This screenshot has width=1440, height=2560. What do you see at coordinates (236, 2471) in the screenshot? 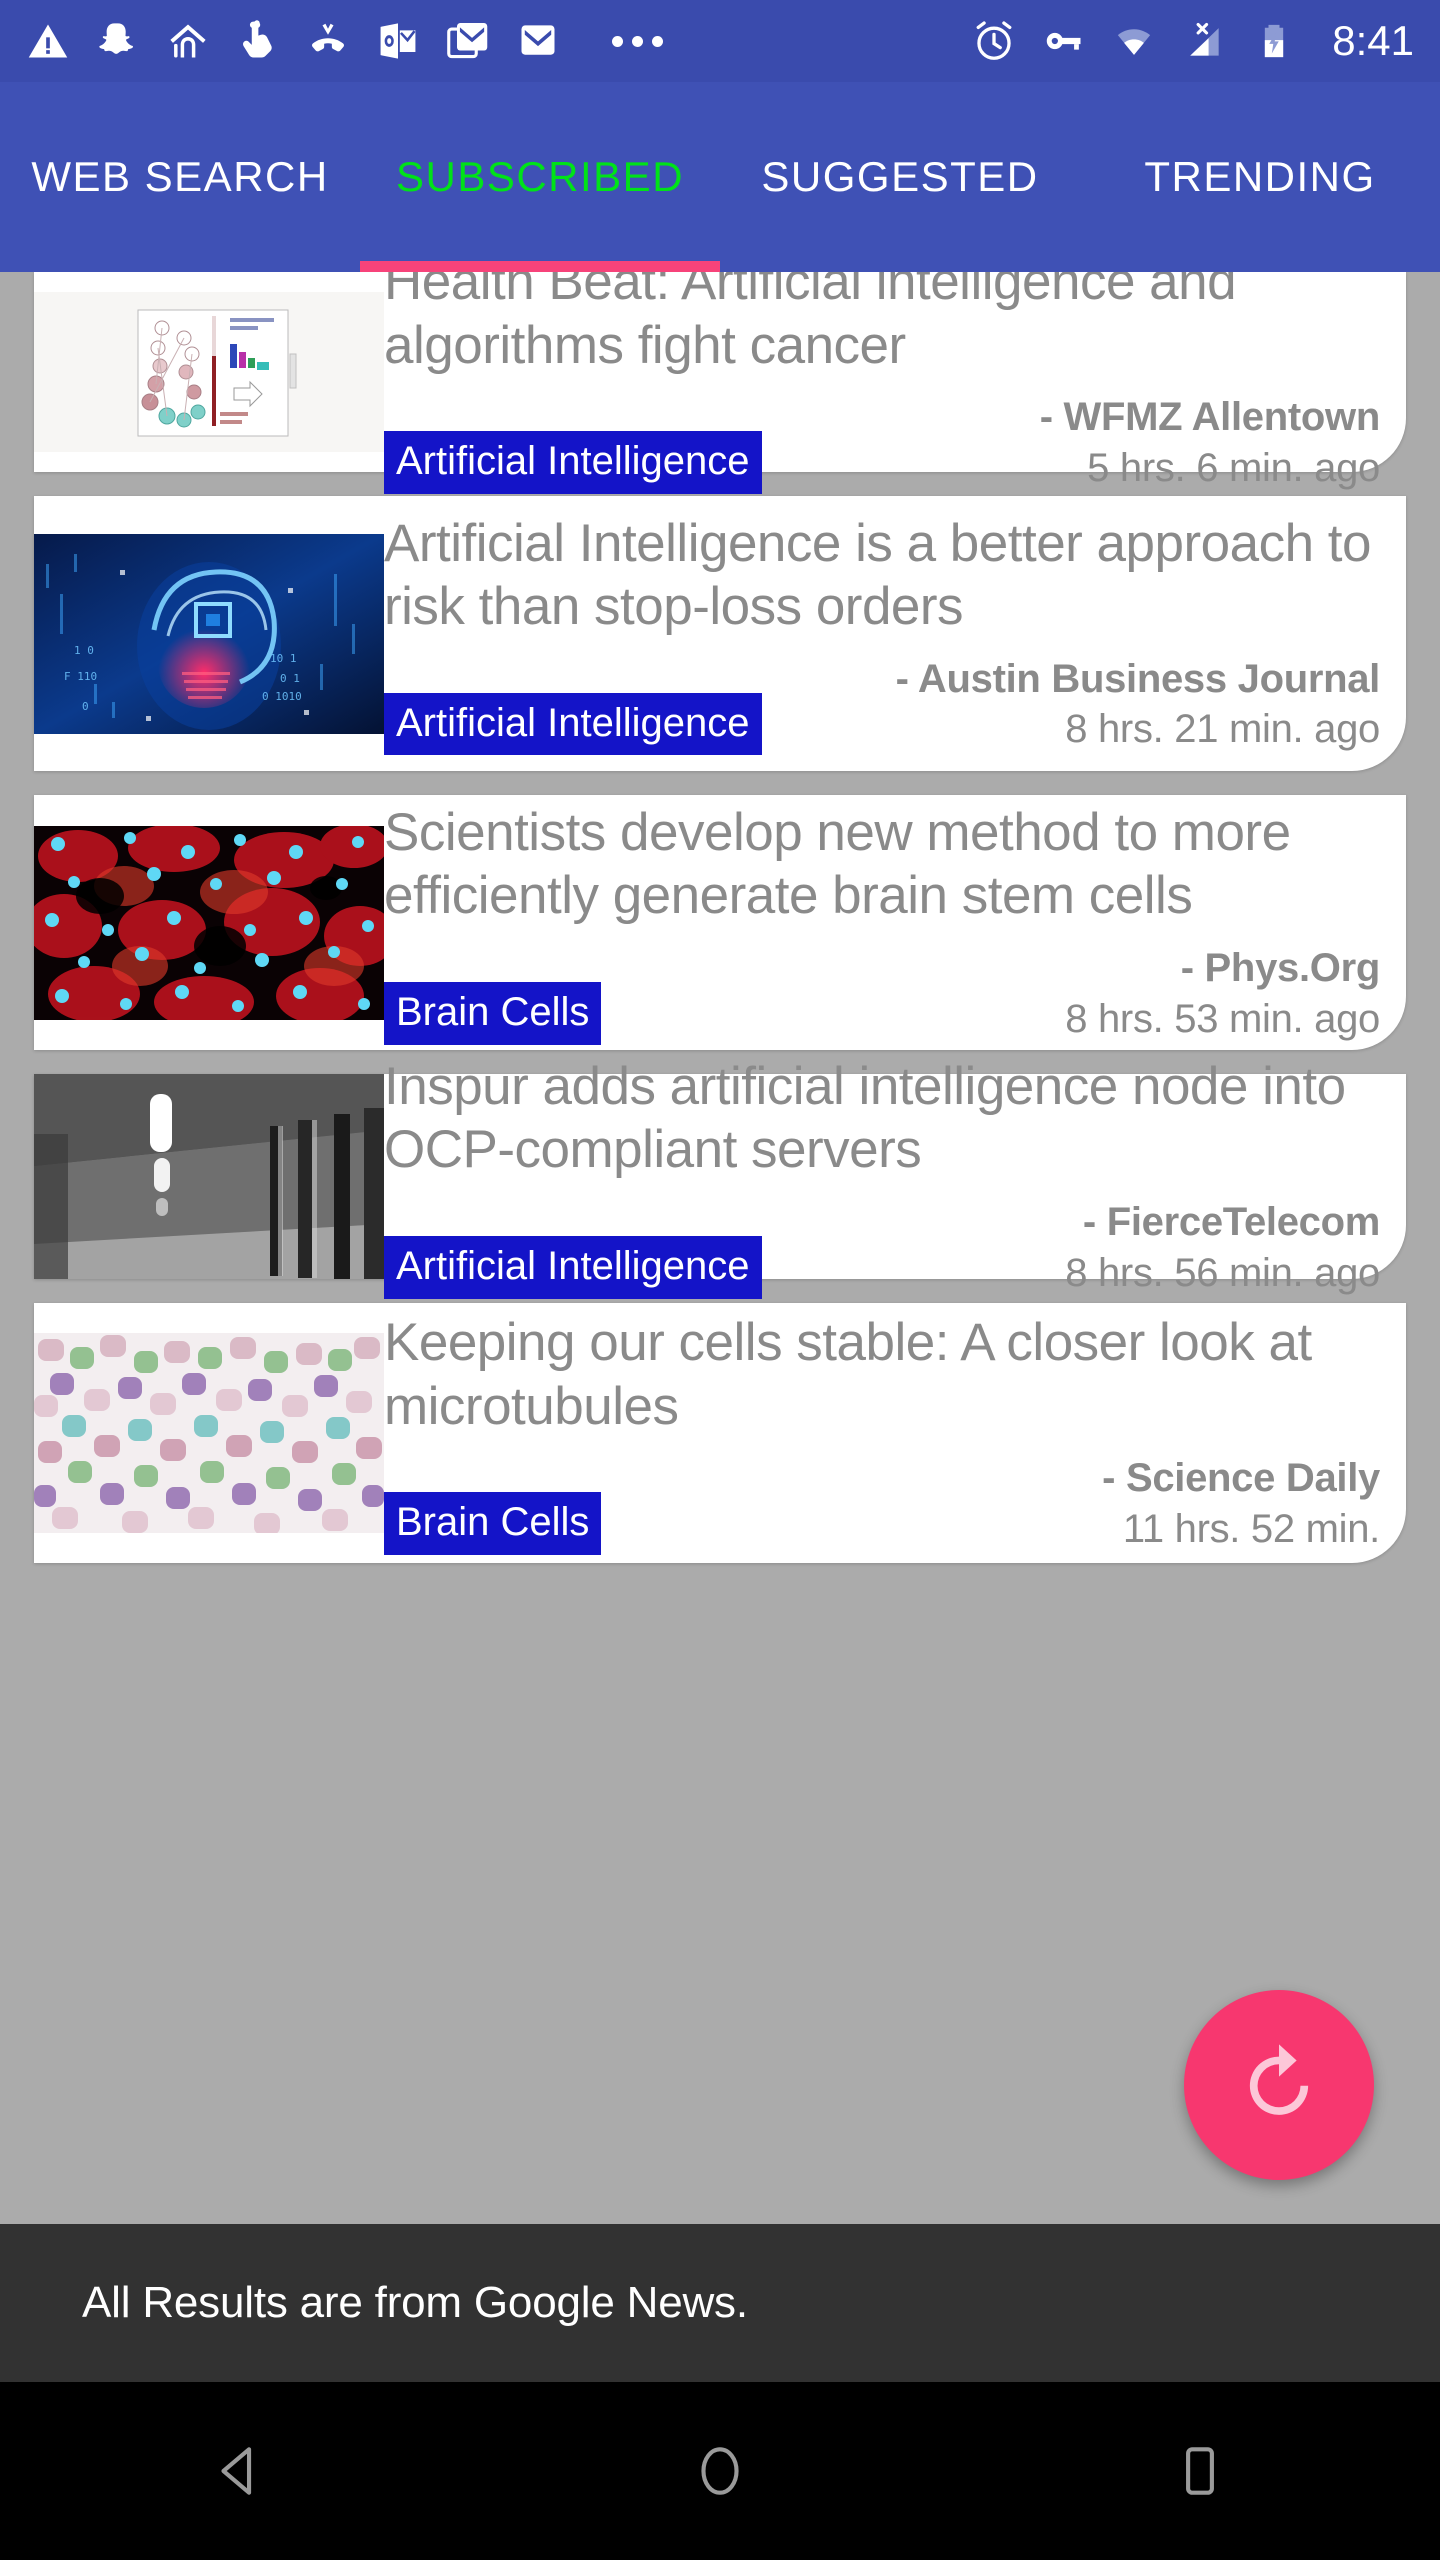
I see `back-icon` at bounding box center [236, 2471].